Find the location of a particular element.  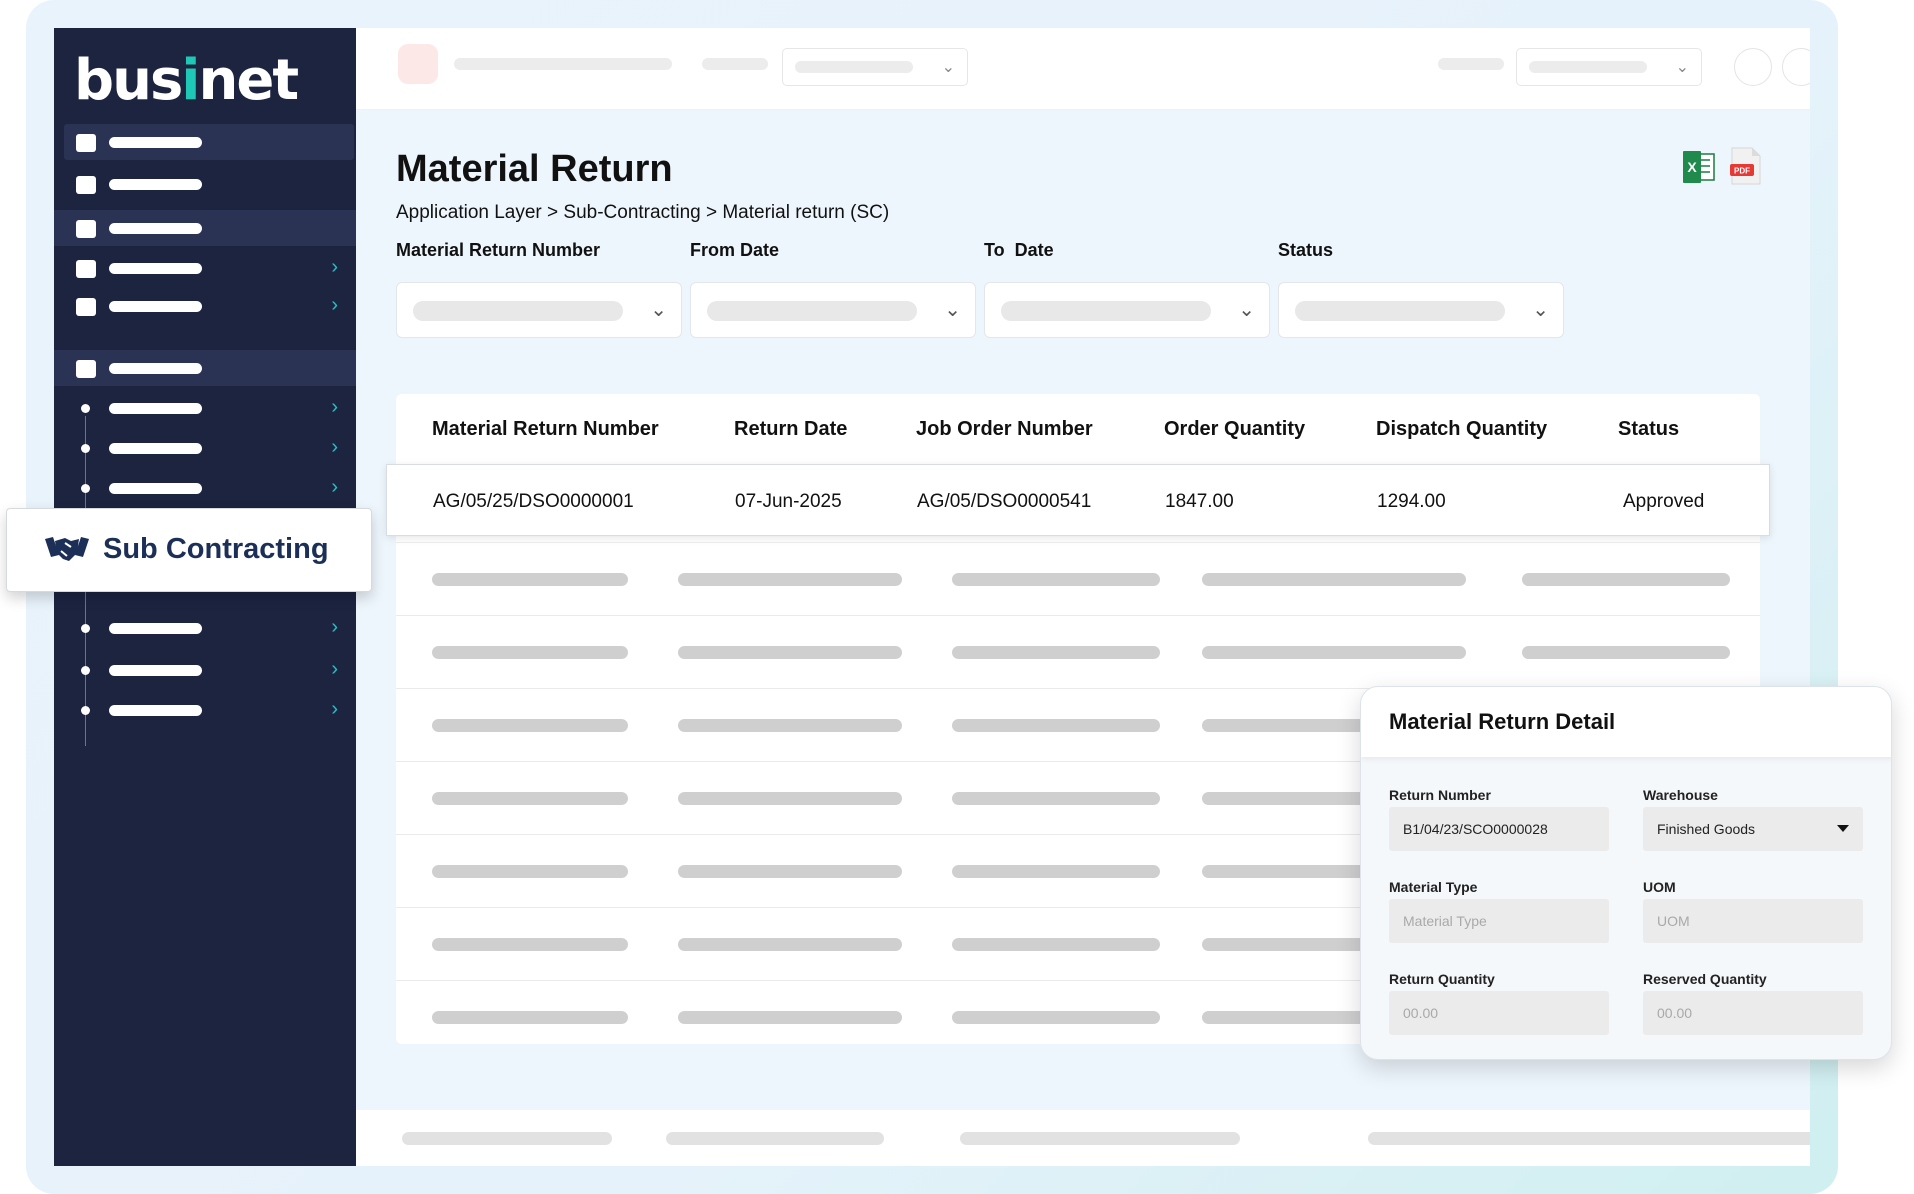

status-badge: Approved is located at coordinates (1664, 501).